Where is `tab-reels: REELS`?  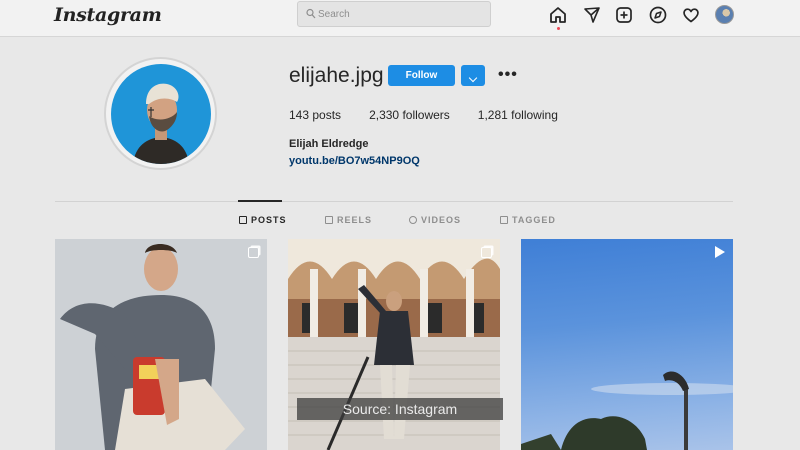
tab-reels: REELS is located at coordinates (348, 220).